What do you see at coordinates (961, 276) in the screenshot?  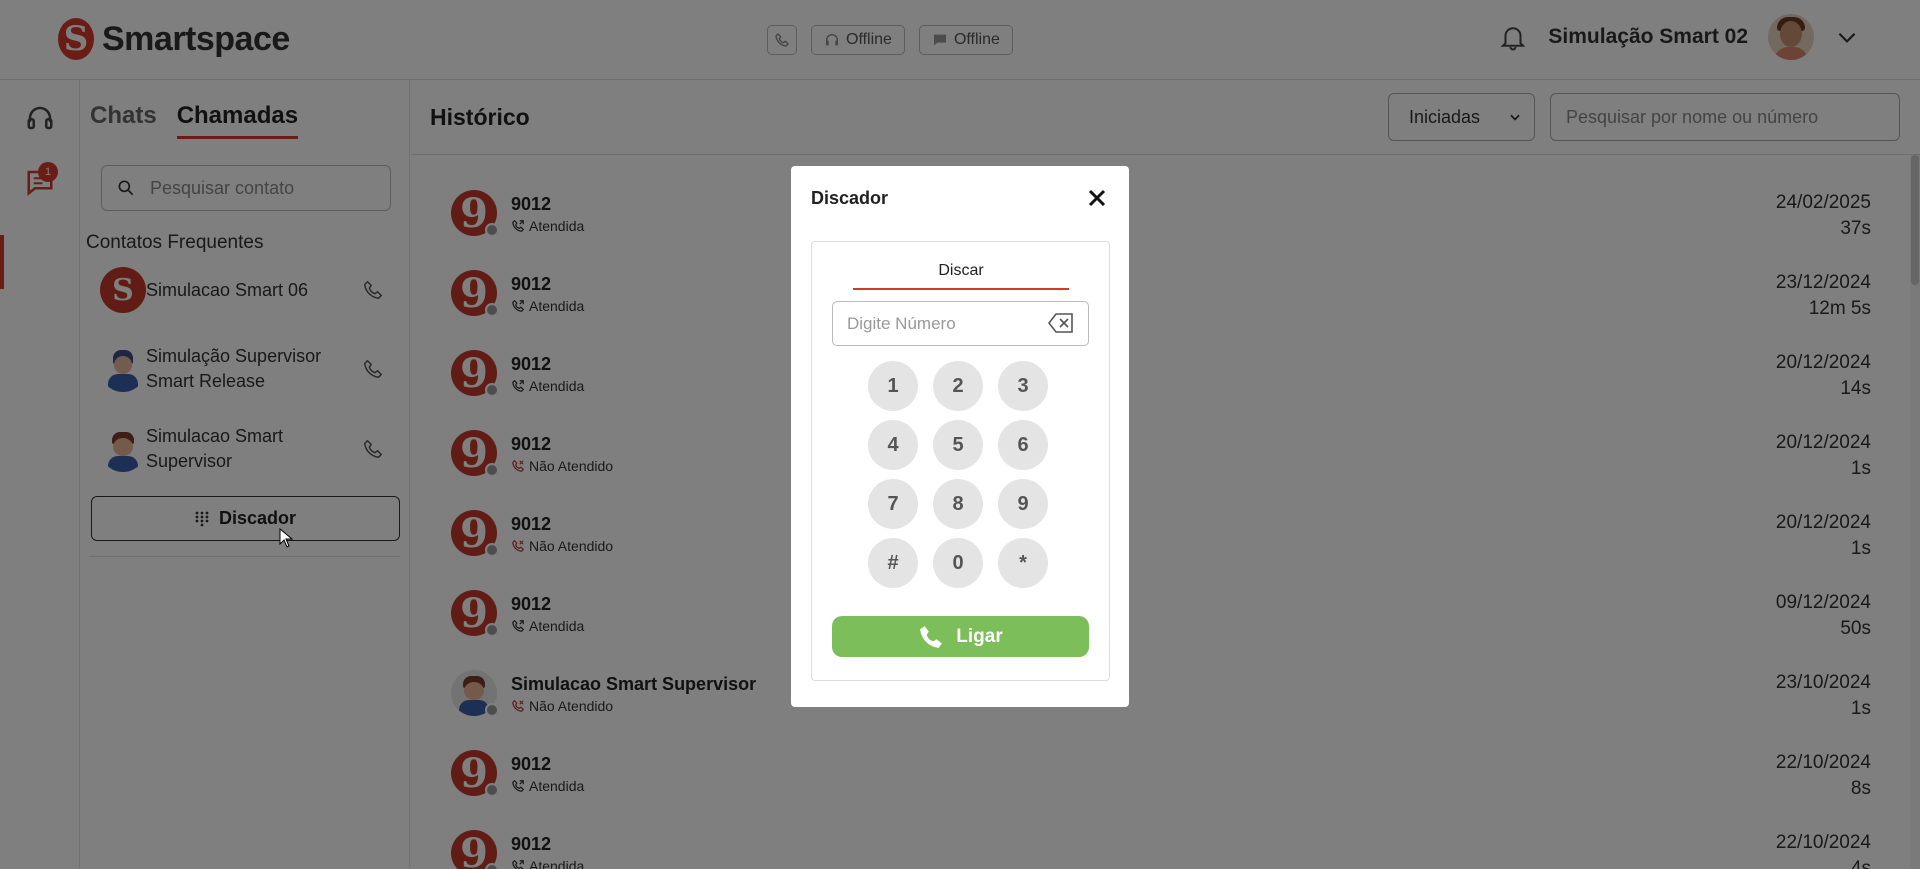 I see `tab-discar: Discar` at bounding box center [961, 276].